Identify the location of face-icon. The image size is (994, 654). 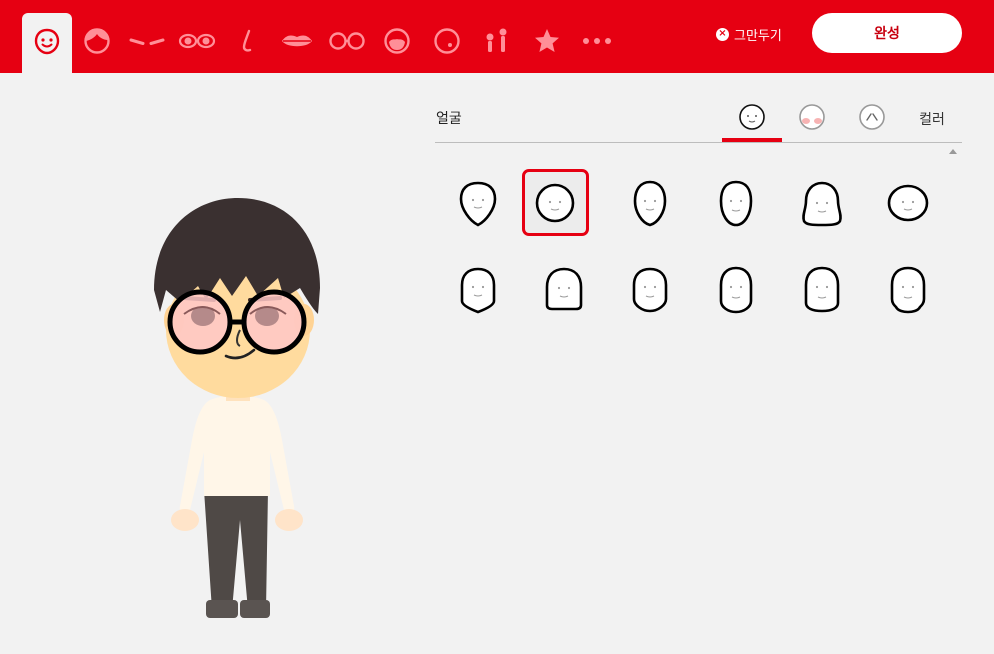
(47, 41).